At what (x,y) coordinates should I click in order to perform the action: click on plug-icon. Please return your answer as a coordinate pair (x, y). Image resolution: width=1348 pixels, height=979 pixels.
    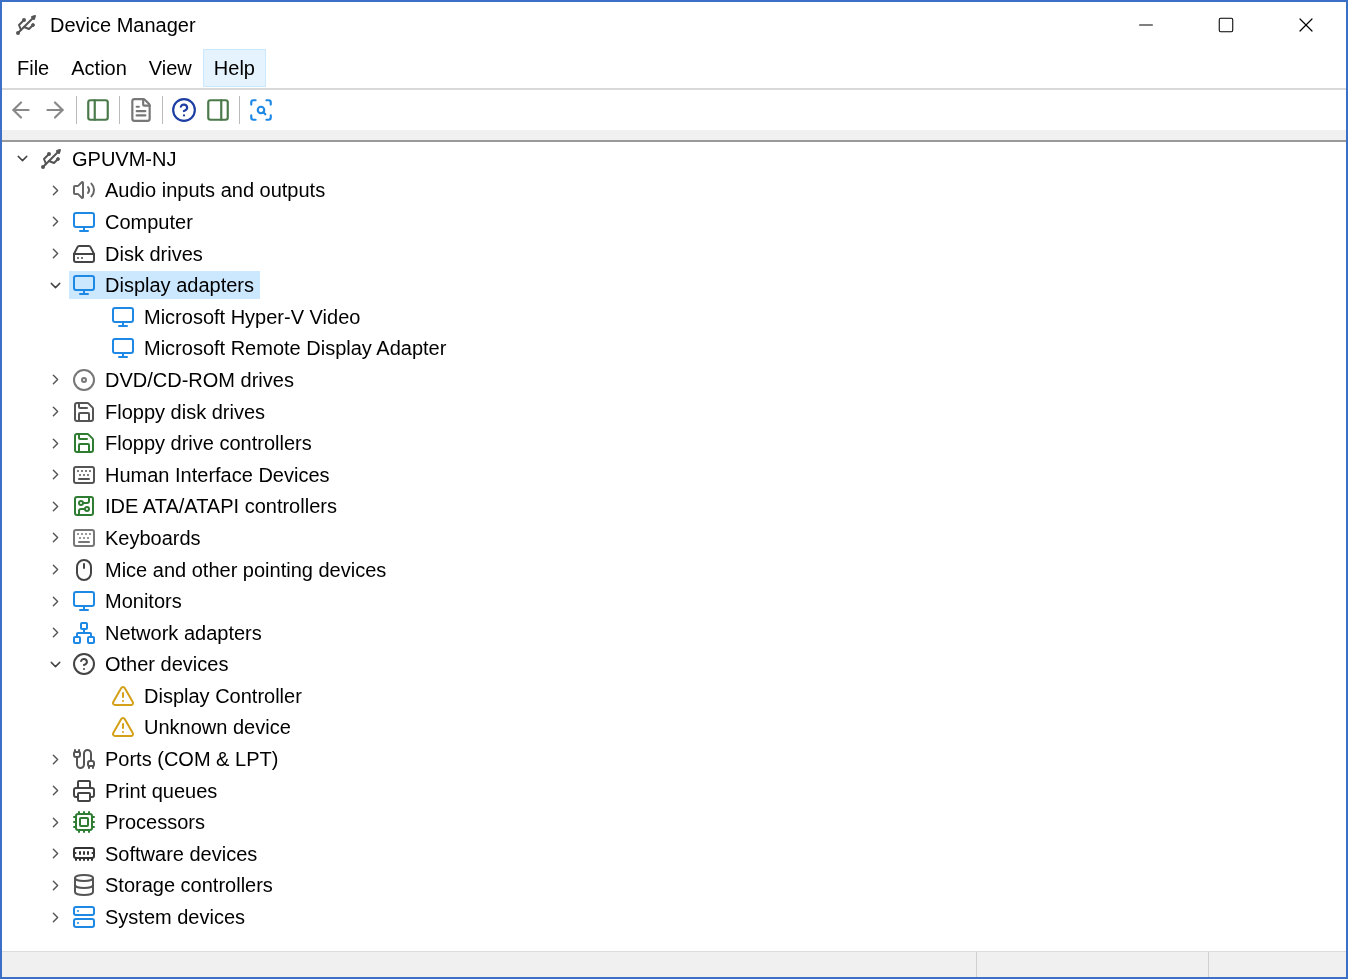
    Looking at the image, I should click on (84, 759).